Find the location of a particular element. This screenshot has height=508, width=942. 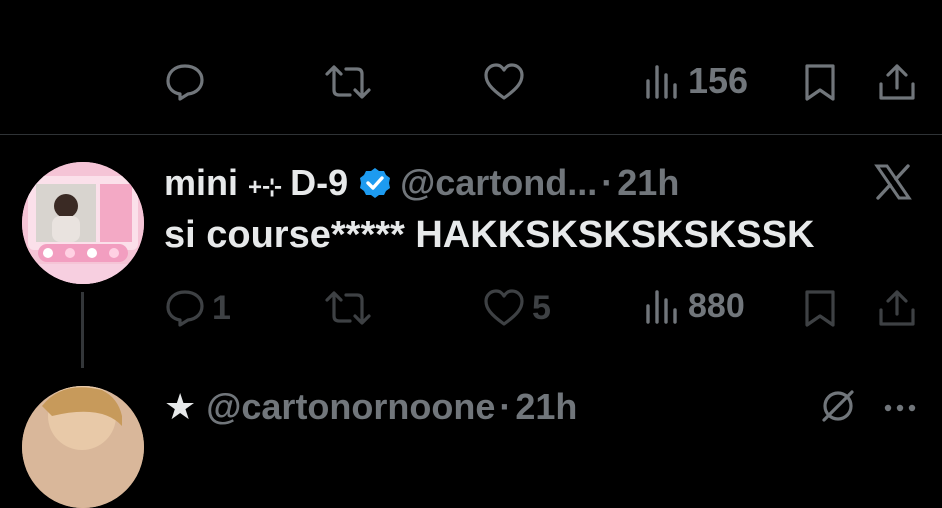

views-button: 156 is located at coordinates (696, 81).